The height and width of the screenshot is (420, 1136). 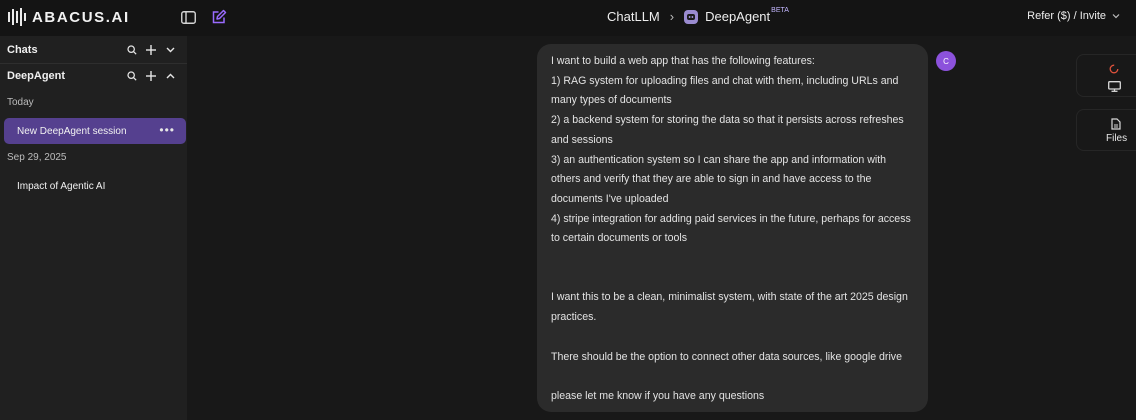 I want to click on abacus-logo: ABACUS.AI, so click(x=69, y=17).